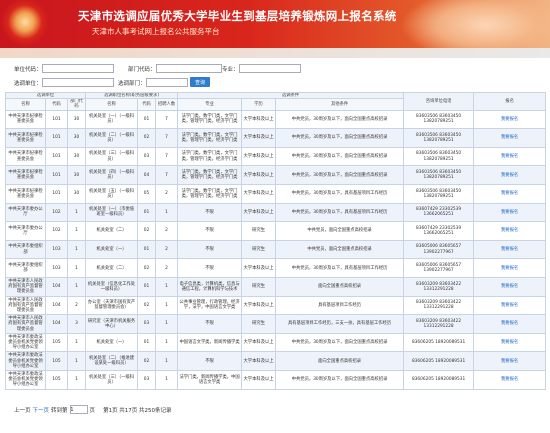 This screenshot has width=550, height=433. I want to click on prev-page-link: 上一页, so click(22, 410).